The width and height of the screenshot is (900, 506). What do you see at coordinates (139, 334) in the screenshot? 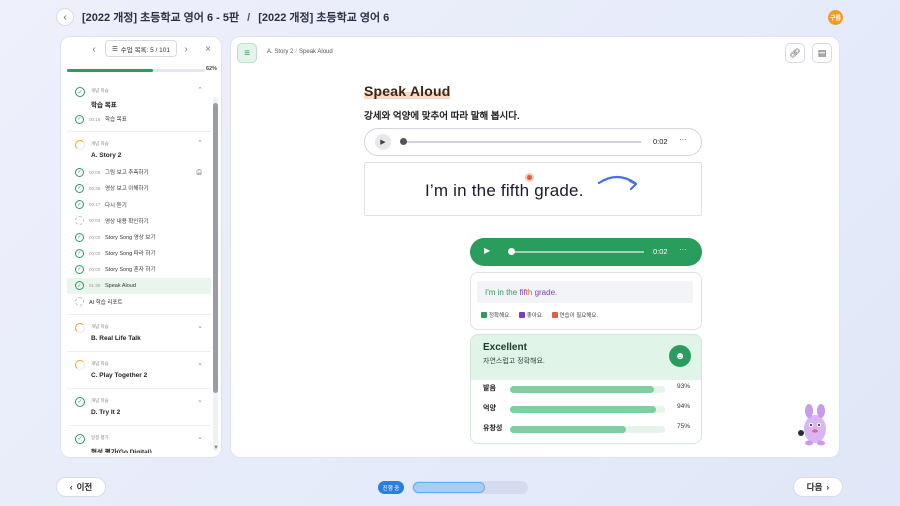
I see `section-header: 개념 학습 ⌄ B. Real Life Talk` at bounding box center [139, 334].